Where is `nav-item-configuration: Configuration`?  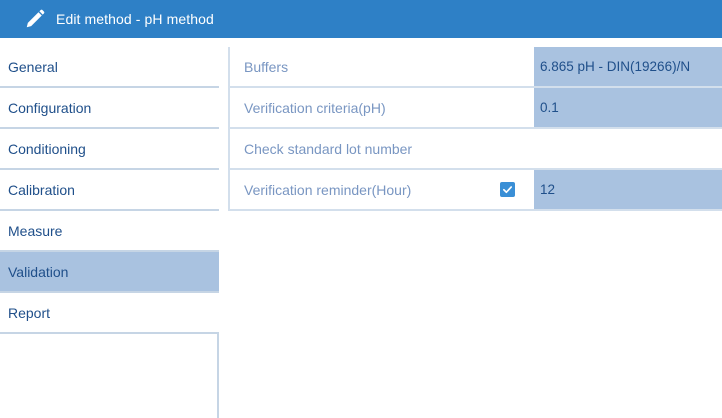 nav-item-configuration: Configuration is located at coordinates (109, 108).